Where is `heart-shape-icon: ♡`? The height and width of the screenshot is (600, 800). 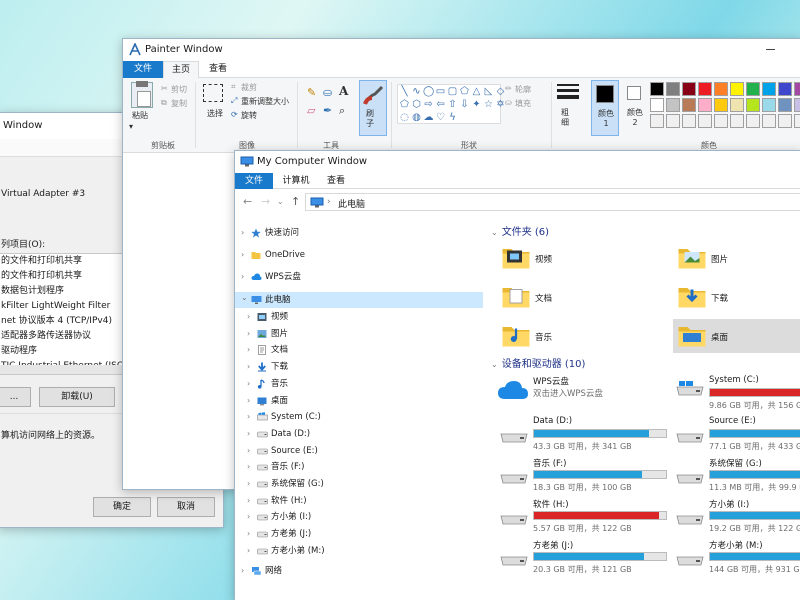 heart-shape-icon: ♡ is located at coordinates (440, 118).